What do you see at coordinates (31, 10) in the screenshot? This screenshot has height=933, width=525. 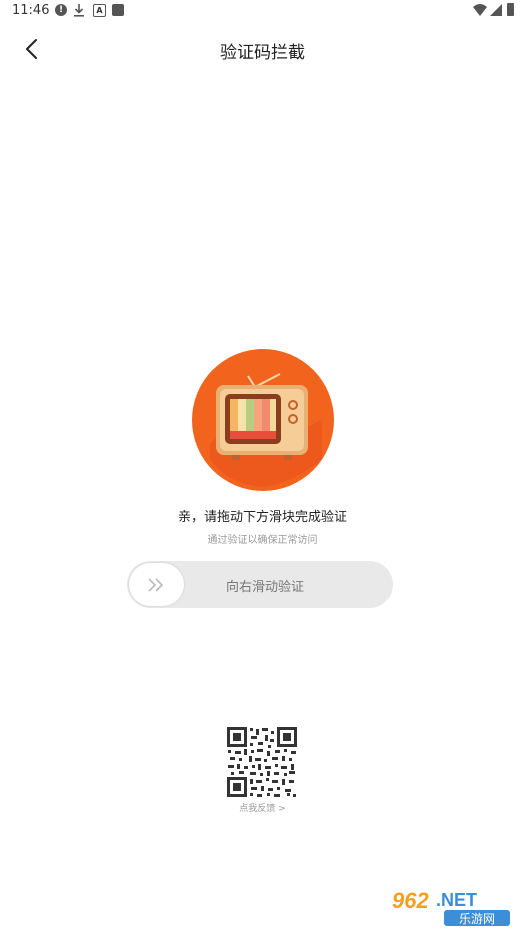 I see `status-time: 11:46` at bounding box center [31, 10].